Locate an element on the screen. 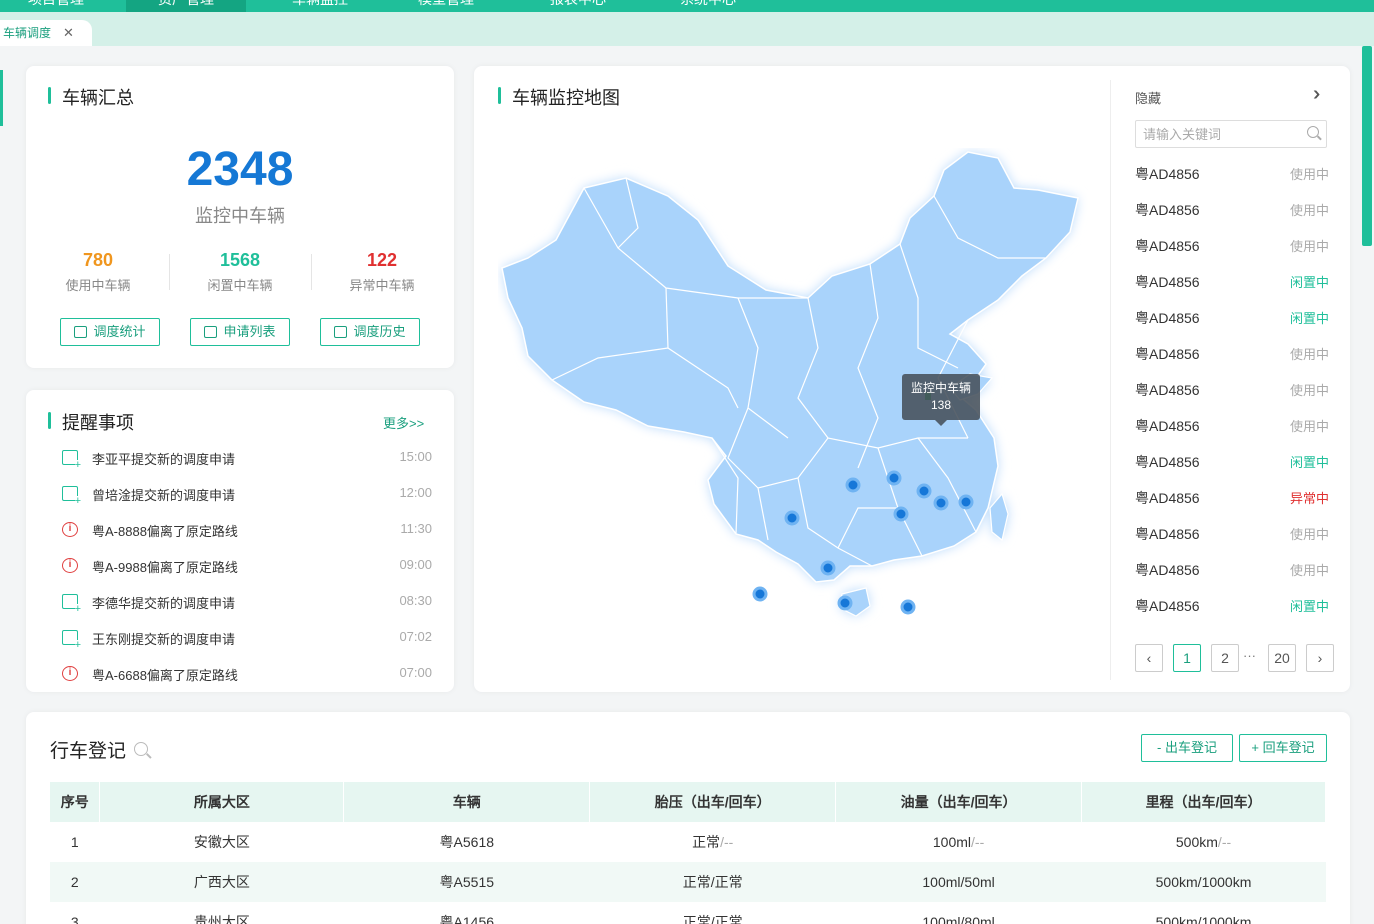 Image resolution: width=1374 pixels, height=924 pixels. cell-region: 广西大区 is located at coordinates (221, 882).